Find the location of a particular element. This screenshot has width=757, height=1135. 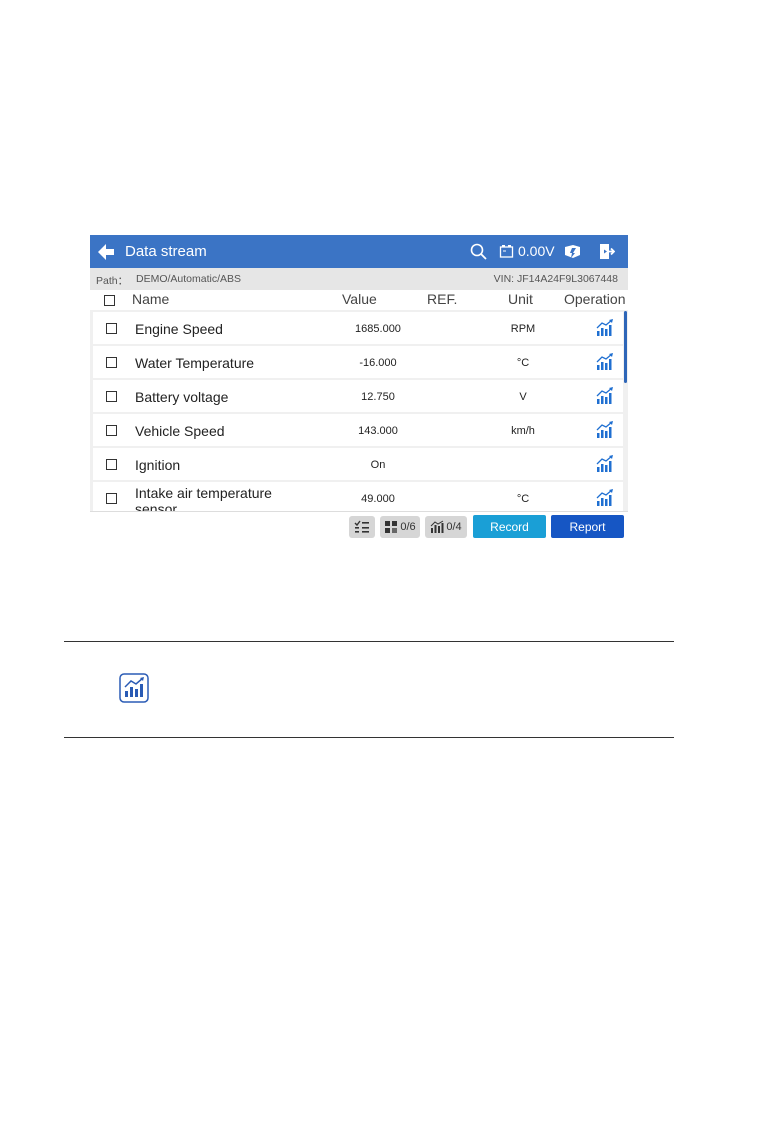

checklist-icon is located at coordinates (361, 526).